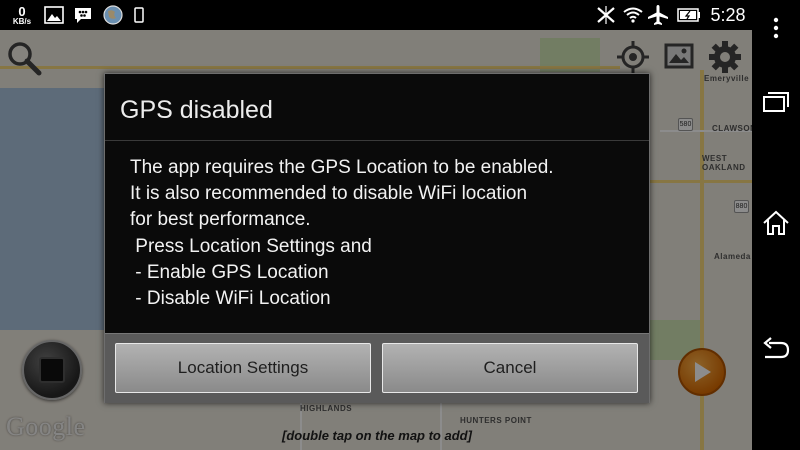 This screenshot has width=800, height=450. Describe the element at coordinates (139, 15) in the screenshot. I see `phone-icon` at that location.